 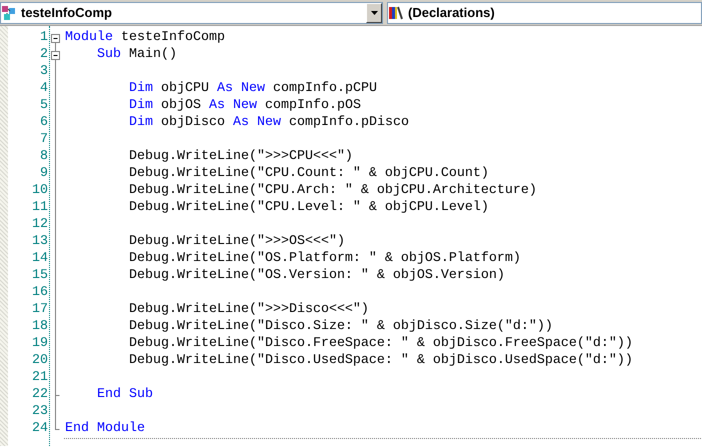 What do you see at coordinates (44, 140) in the screenshot?
I see `line-number: 7` at bounding box center [44, 140].